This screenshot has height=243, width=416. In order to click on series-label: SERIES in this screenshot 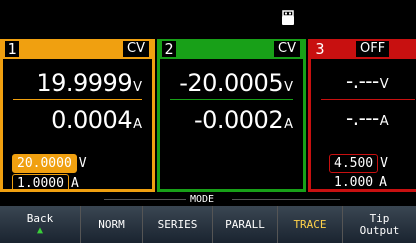, I will do `click(177, 224)`.